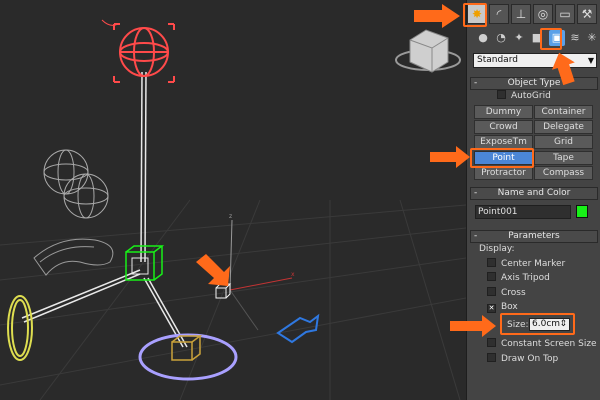 This screenshot has height=400, width=600. I want to click on wire-curve-object, so click(73, 257).